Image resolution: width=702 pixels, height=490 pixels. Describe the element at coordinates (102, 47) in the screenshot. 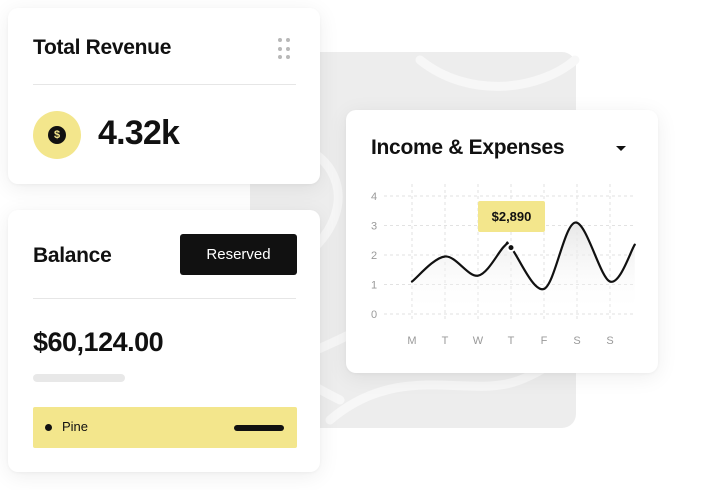

I see `total-revenue-title: Total Revenue` at that location.